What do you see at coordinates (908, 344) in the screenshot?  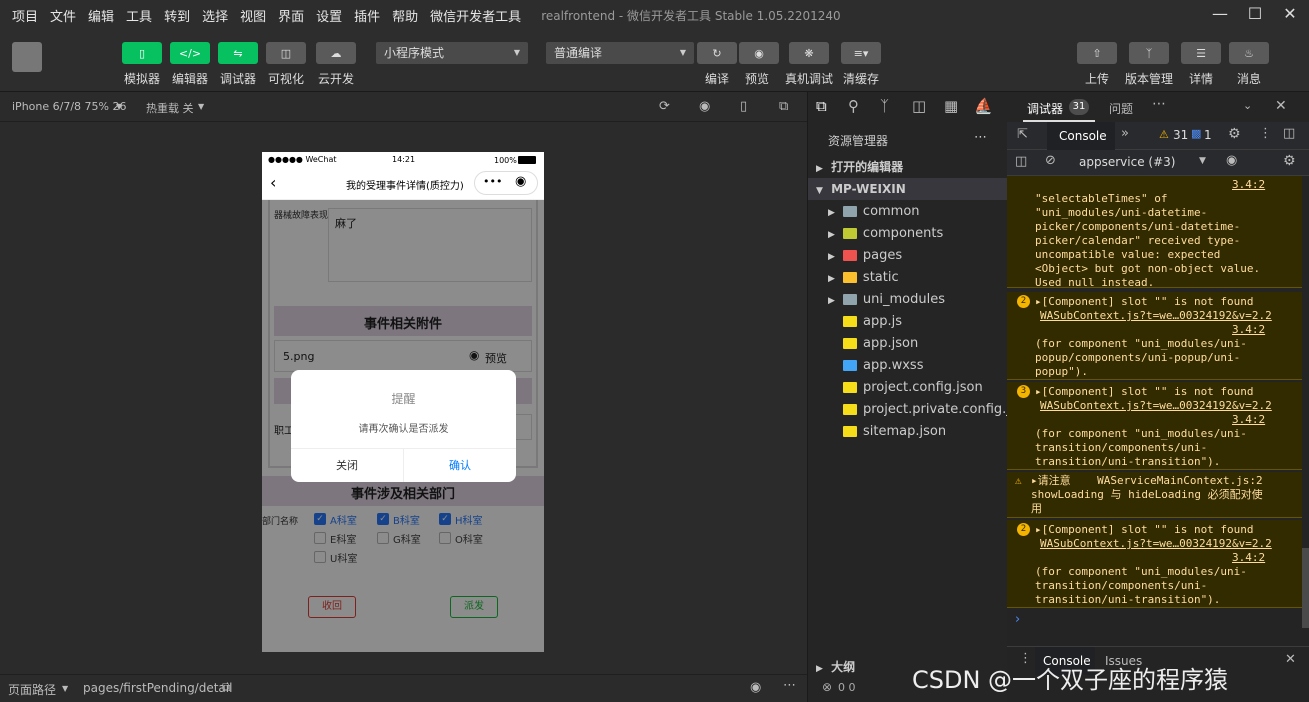 I see `file-item: app.json` at bounding box center [908, 344].